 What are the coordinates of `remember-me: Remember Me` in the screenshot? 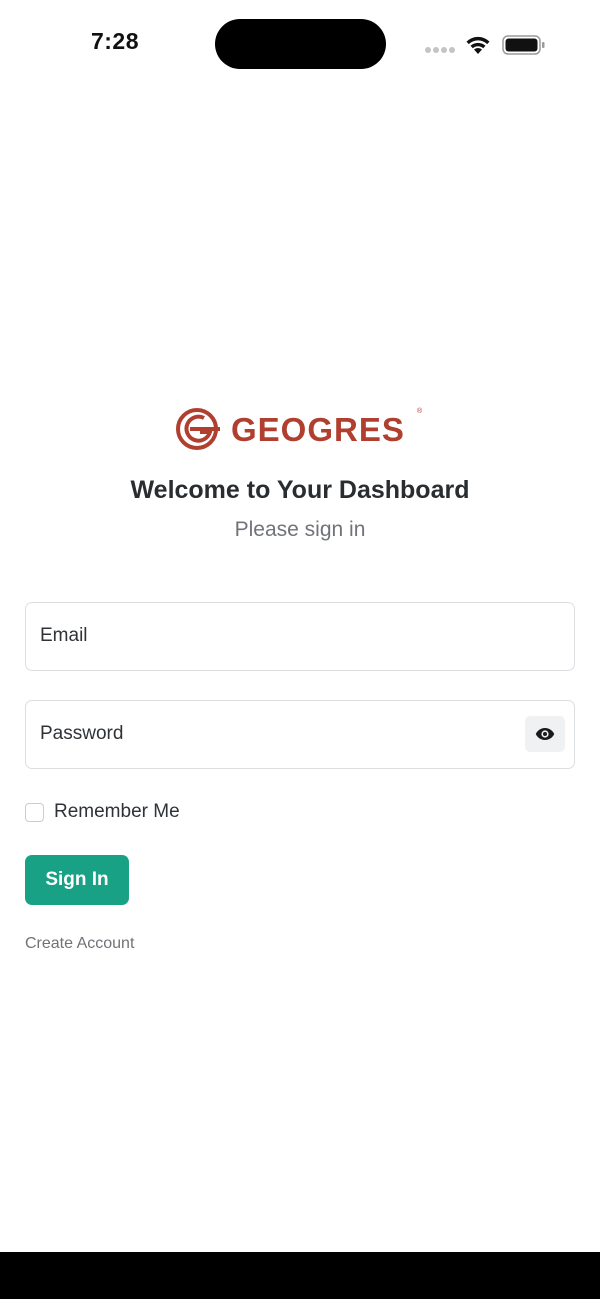 It's located at (102, 812).